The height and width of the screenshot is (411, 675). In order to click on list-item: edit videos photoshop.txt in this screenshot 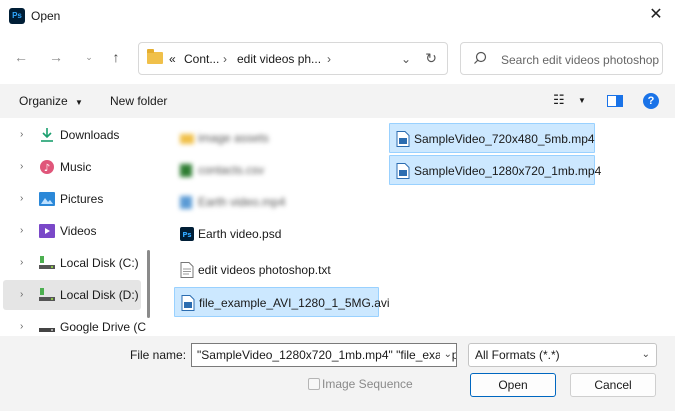, I will do `click(274, 270)`.